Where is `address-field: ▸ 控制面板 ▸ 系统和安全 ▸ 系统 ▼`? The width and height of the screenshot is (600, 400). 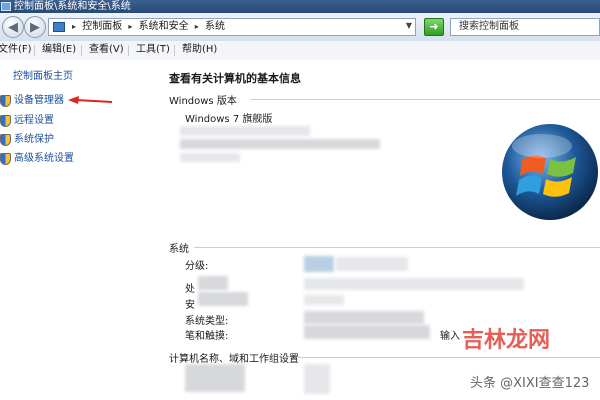
address-field: ▸ 控制面板 ▸ 系统和安全 ▸ 系统 ▼ is located at coordinates (232, 27).